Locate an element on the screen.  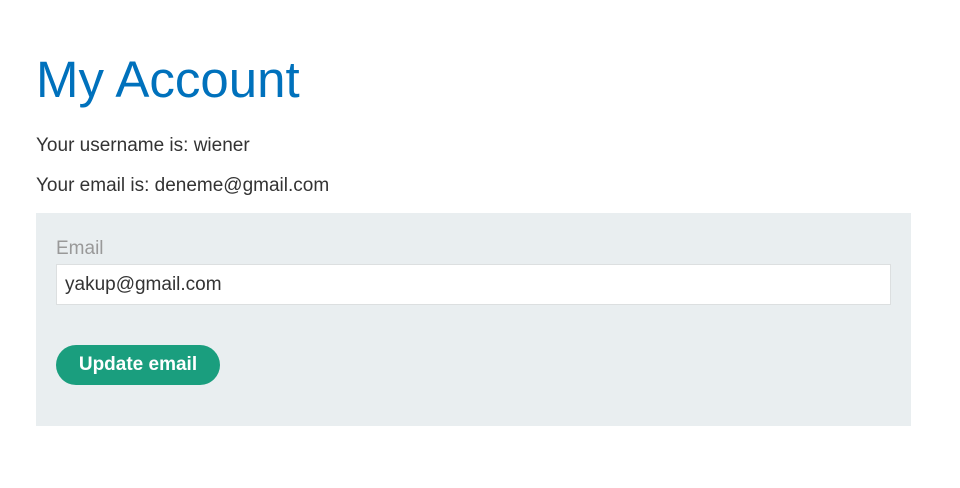
username-text: Your username is: wiener is located at coordinates (143, 145).